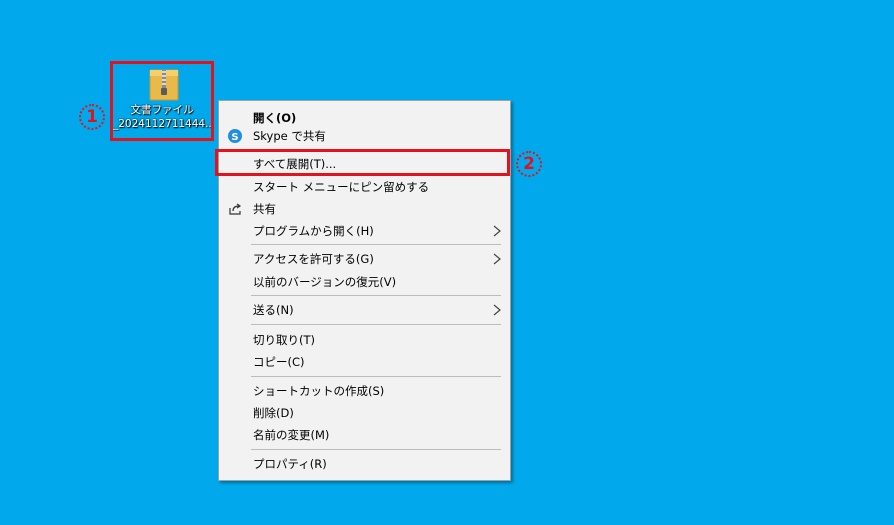 The width and height of the screenshot is (894, 525). I want to click on menu-item-pin-to-start: スタート メニューにピン留めする, so click(364, 187).